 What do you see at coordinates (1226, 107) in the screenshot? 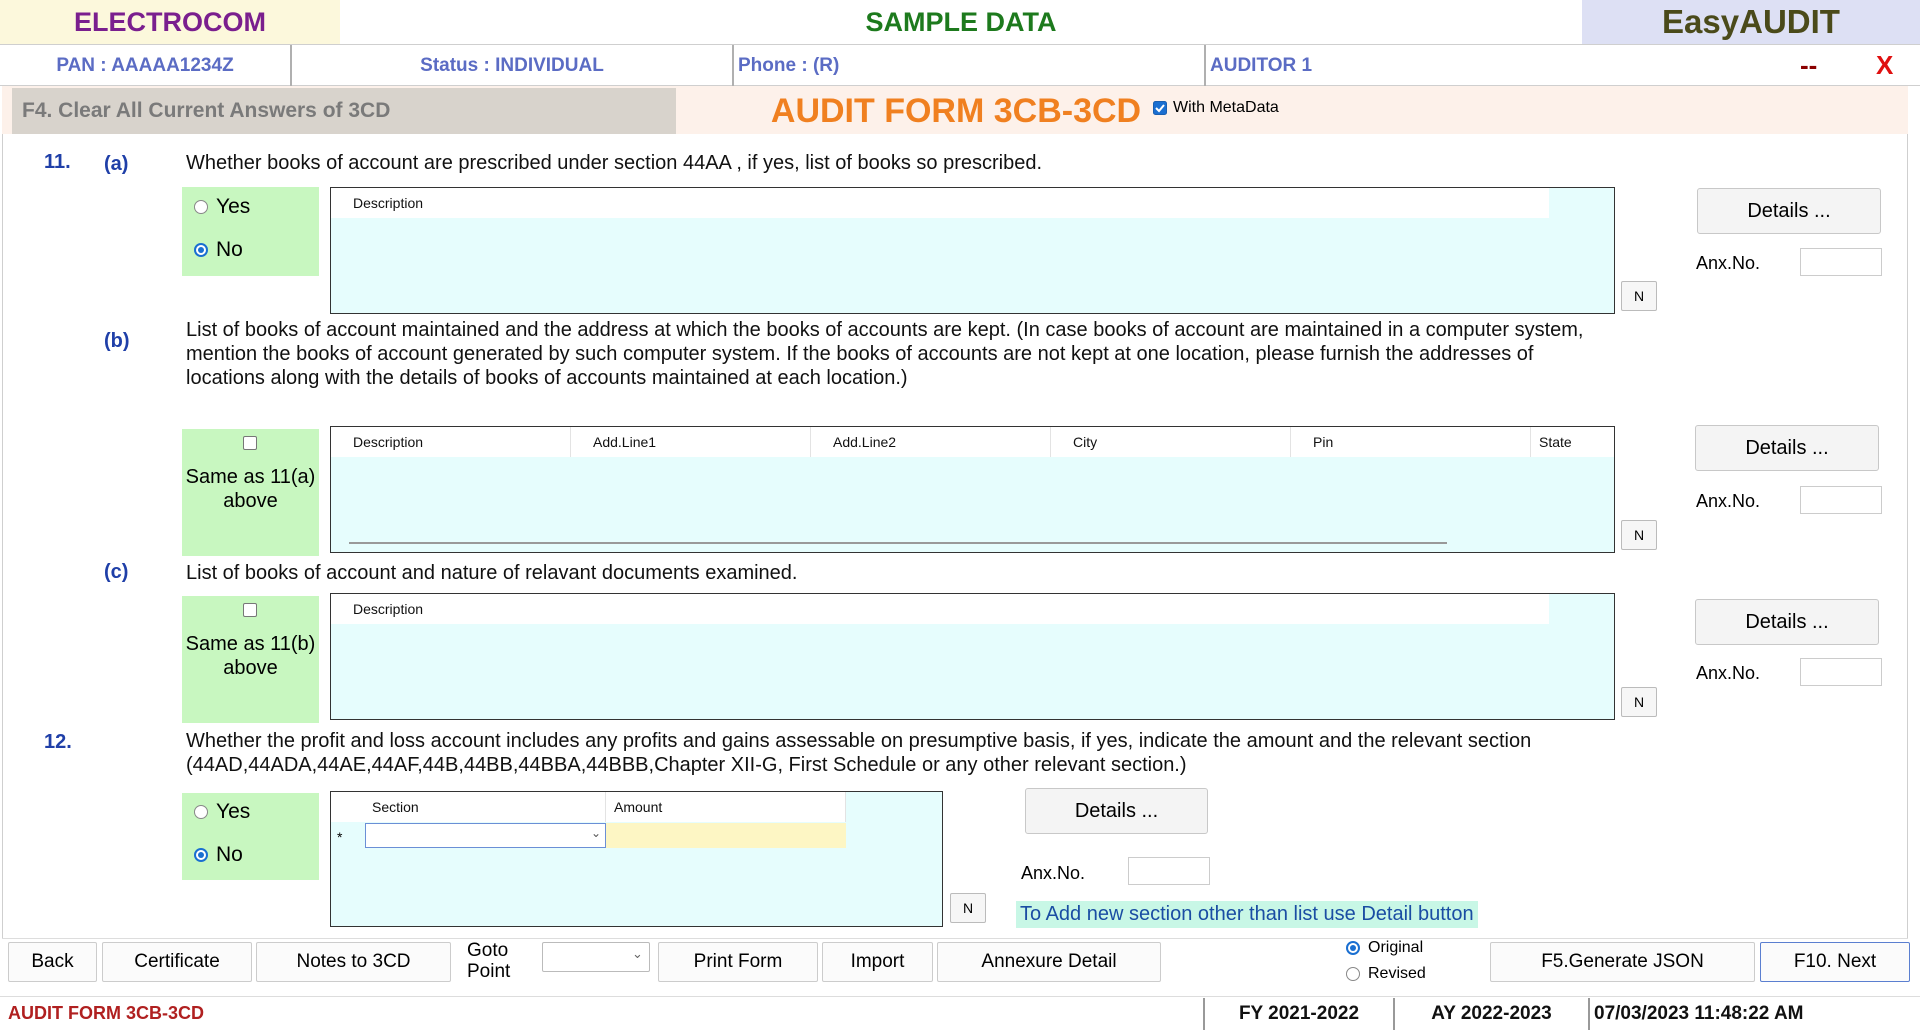
I see `metadata-label: With MetaData` at bounding box center [1226, 107].